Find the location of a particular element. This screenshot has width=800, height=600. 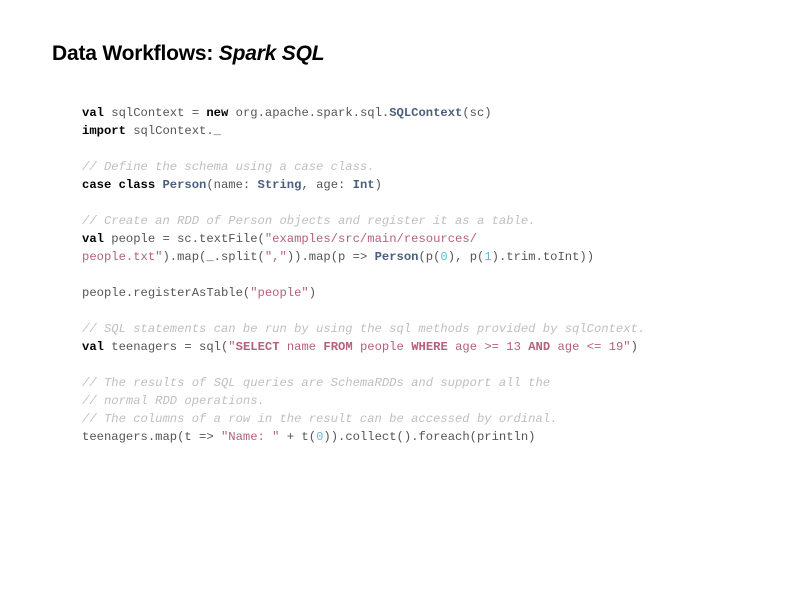

code-token-string: name is located at coordinates (301, 347).